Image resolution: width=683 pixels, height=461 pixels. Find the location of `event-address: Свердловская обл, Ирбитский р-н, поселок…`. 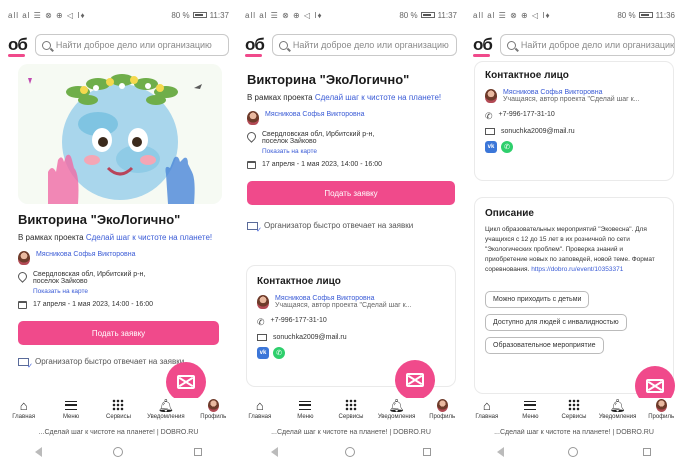

event-address: Свердловская обл, Ирбитский р-н, поселок… is located at coordinates (318, 138).